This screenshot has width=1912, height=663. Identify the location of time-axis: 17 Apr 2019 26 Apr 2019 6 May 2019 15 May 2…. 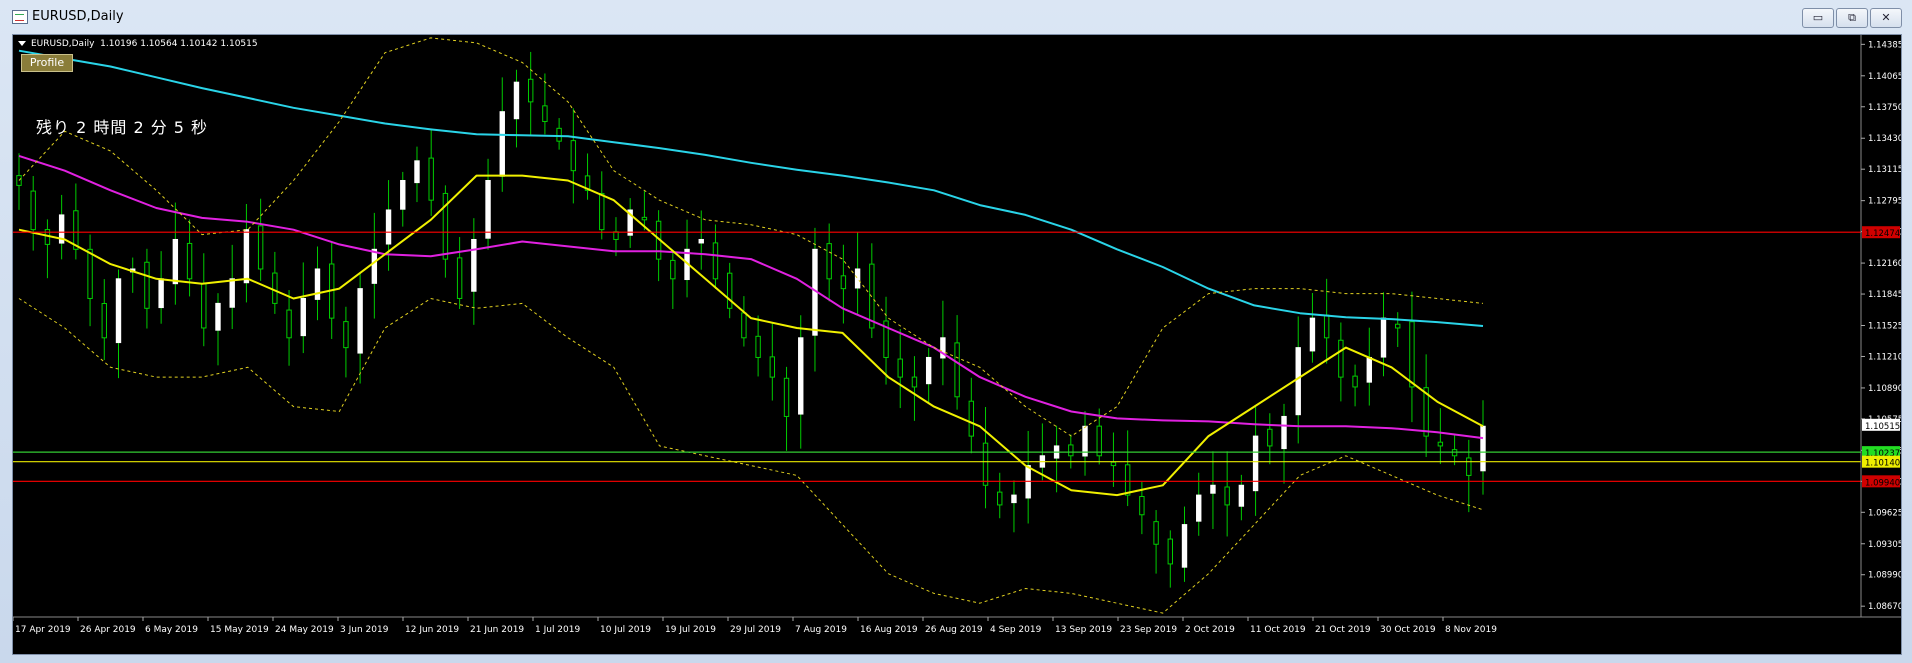
(755, 626).